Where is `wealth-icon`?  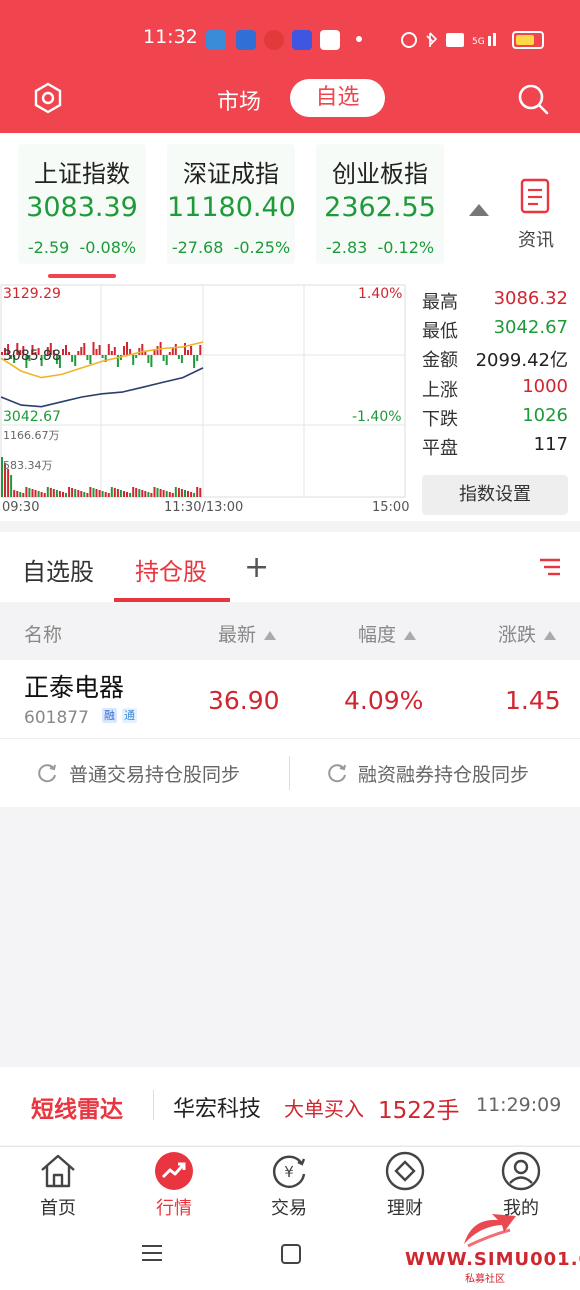 wealth-icon is located at coordinates (405, 1173).